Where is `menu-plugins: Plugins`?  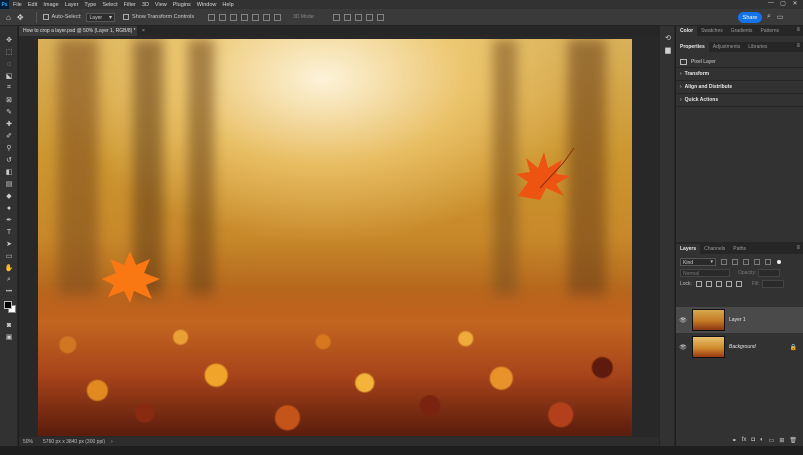 menu-plugins: Plugins is located at coordinates (182, 5).